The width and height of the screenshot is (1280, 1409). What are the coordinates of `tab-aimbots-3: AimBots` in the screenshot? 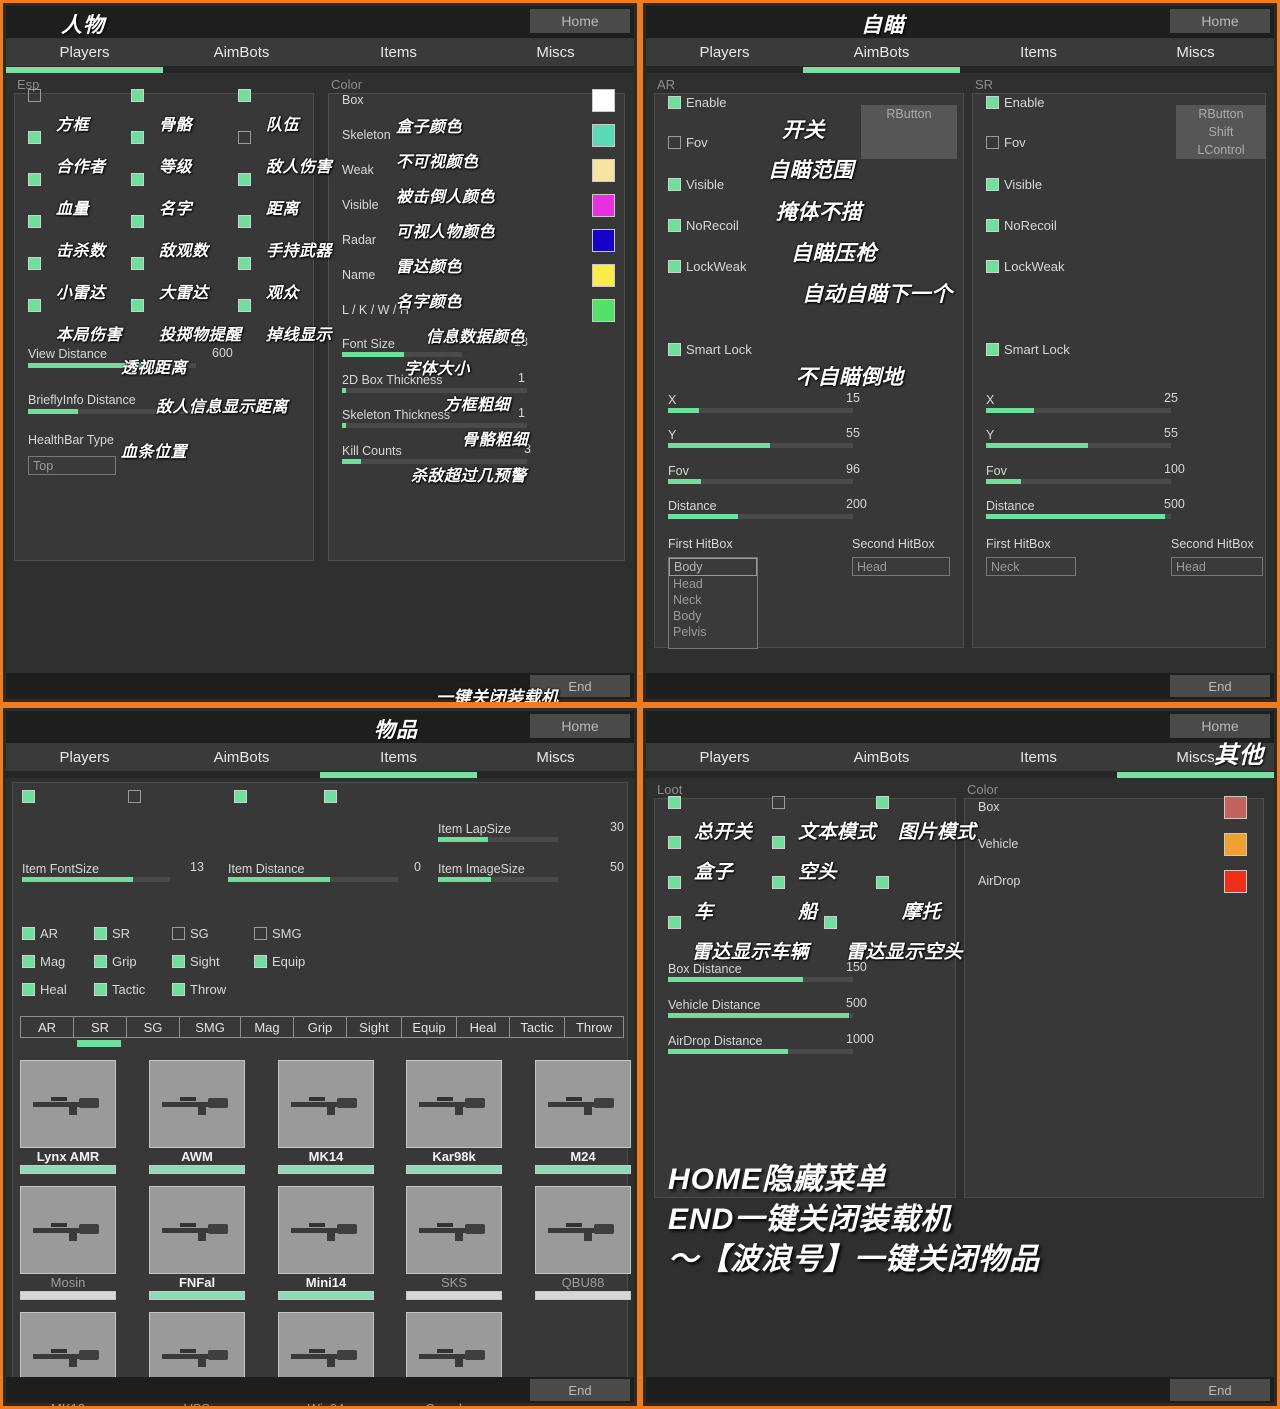 It's located at (241, 757).